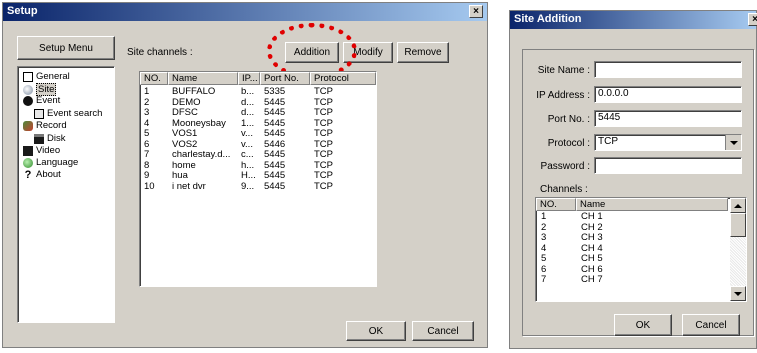 The height and width of the screenshot is (353, 757). I want to click on col-header-protocol: Protocol, so click(343, 78).